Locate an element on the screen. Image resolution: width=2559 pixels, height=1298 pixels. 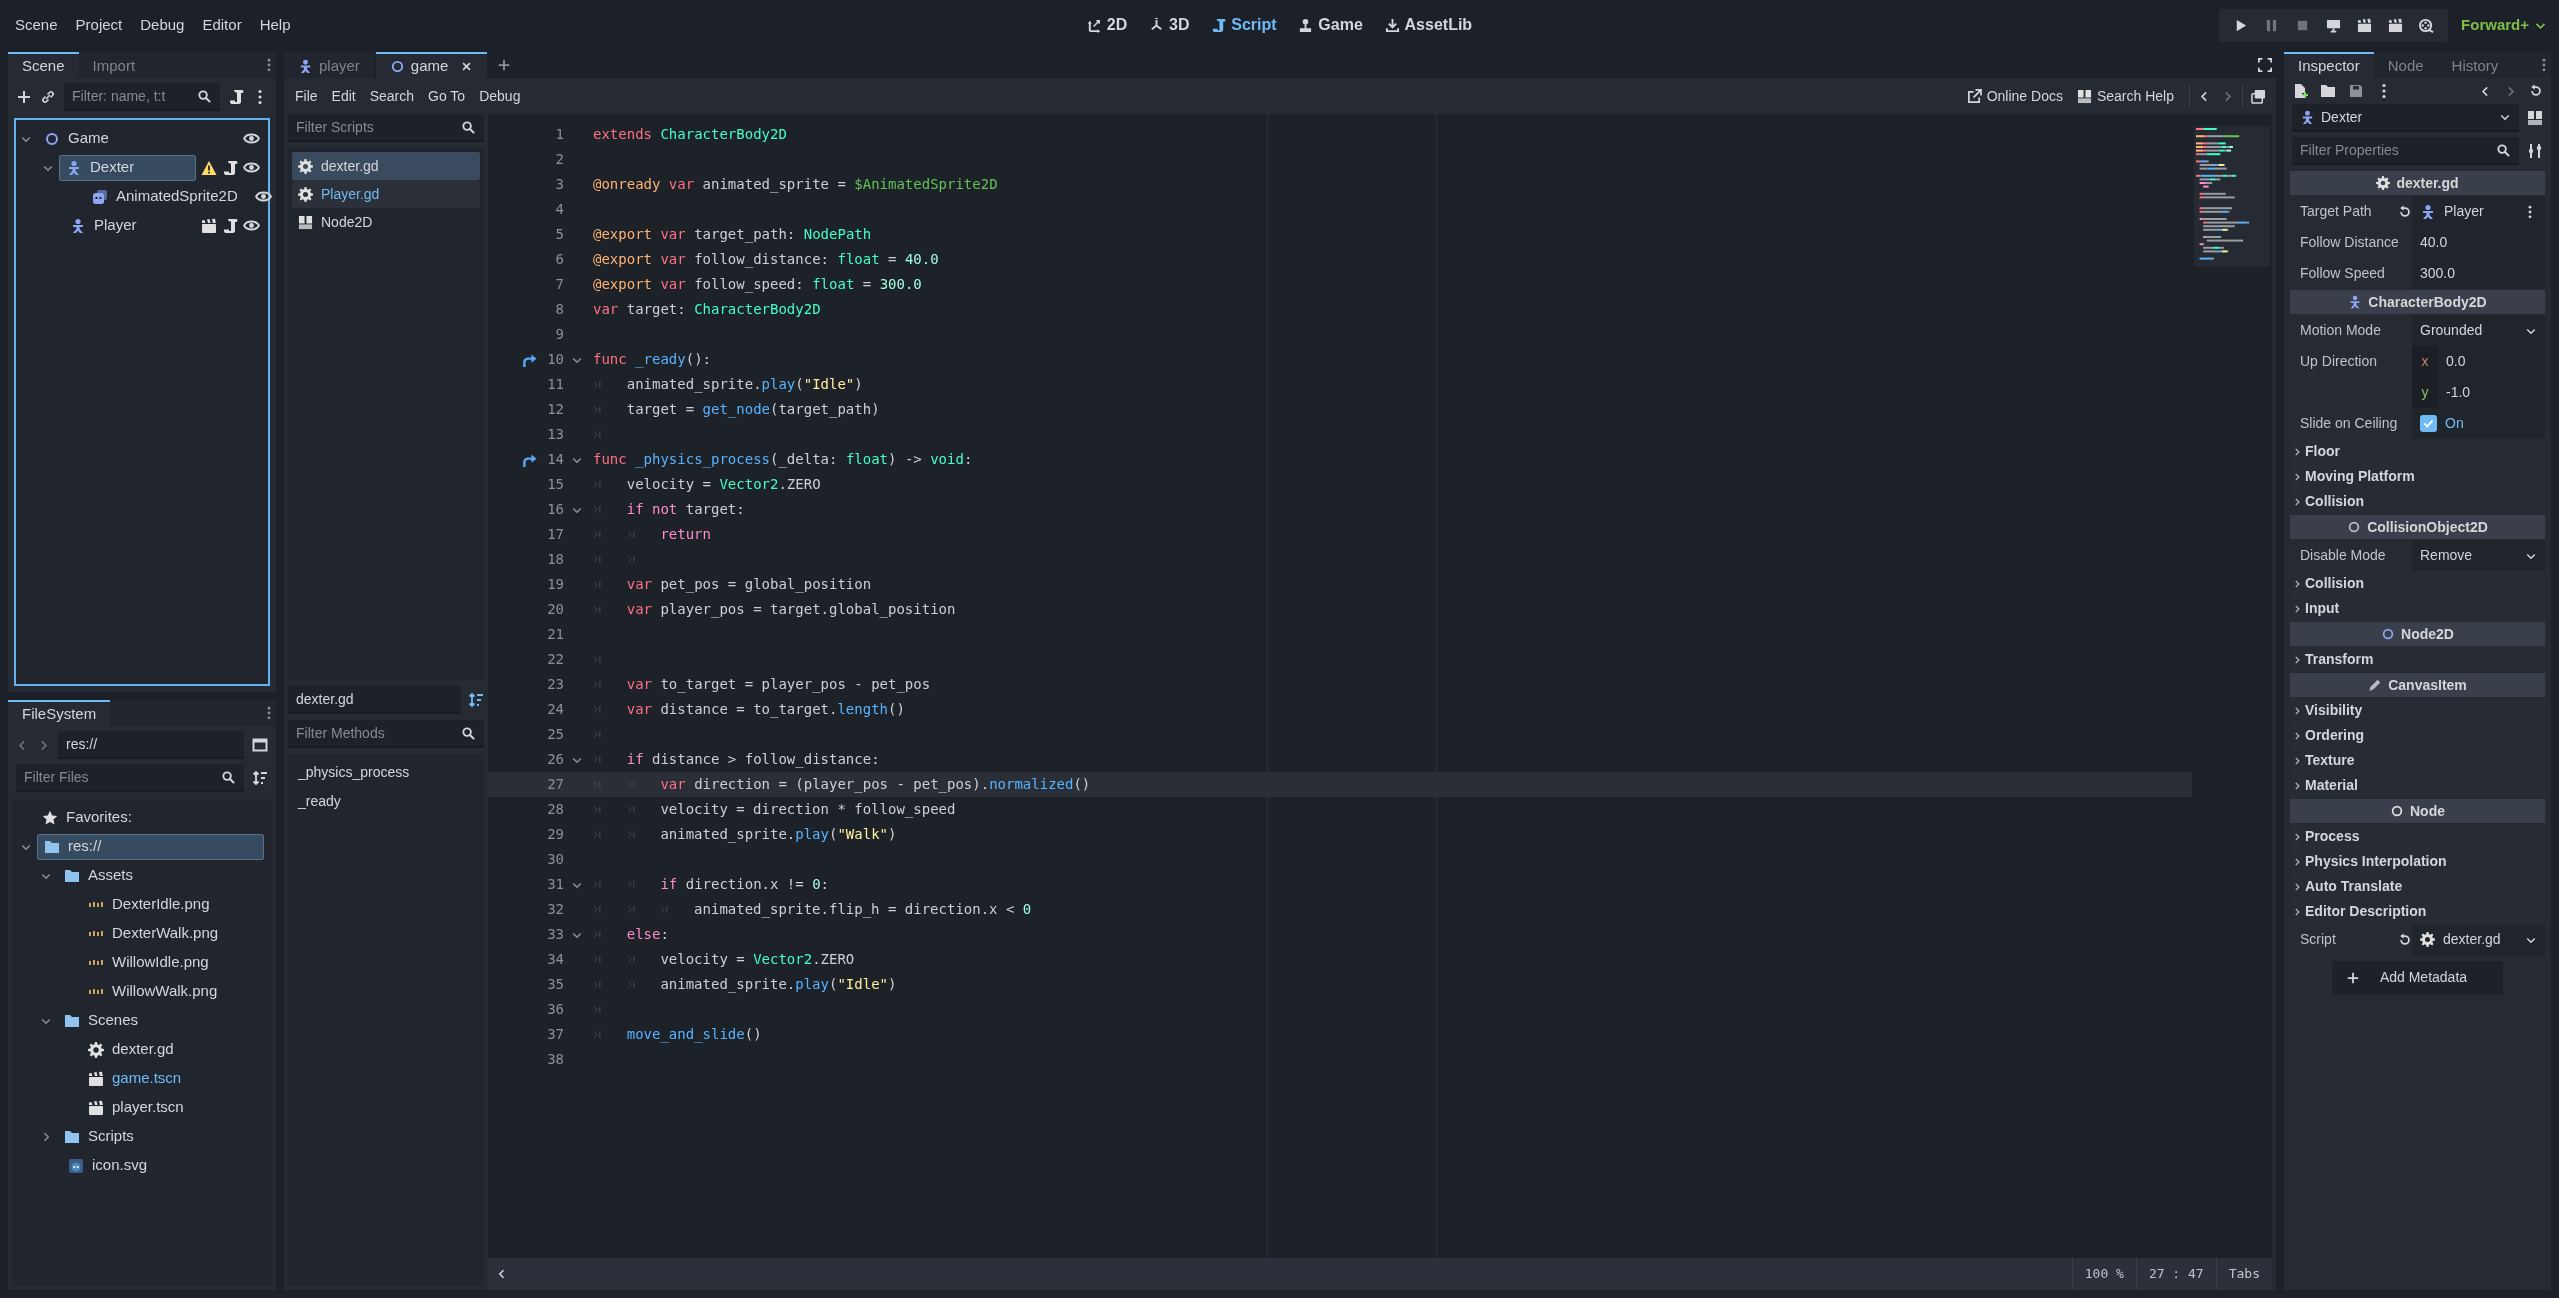
fullscreen-icon is located at coordinates (2265, 65).